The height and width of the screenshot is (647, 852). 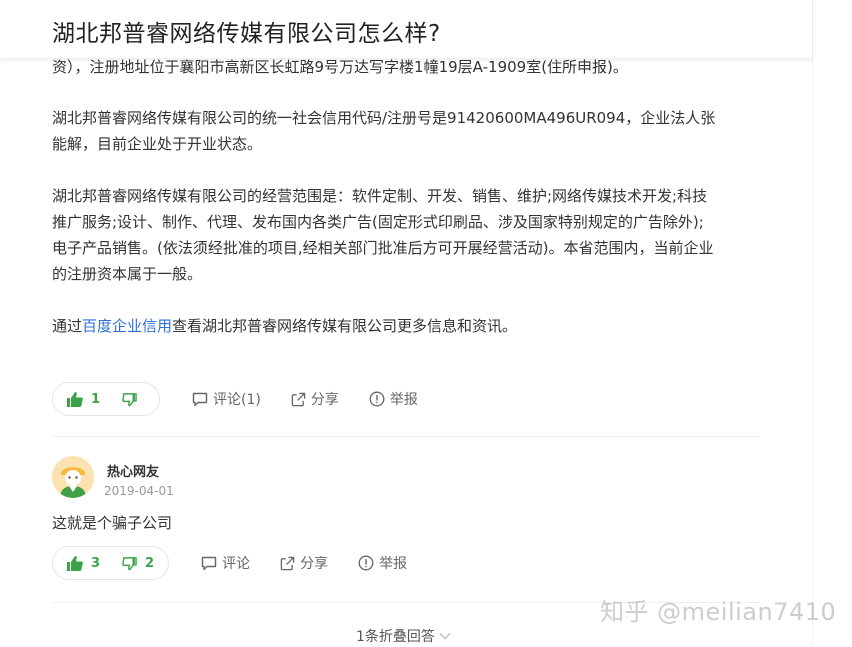 What do you see at coordinates (96, 563) in the screenshot?
I see `upvote-count: 3` at bounding box center [96, 563].